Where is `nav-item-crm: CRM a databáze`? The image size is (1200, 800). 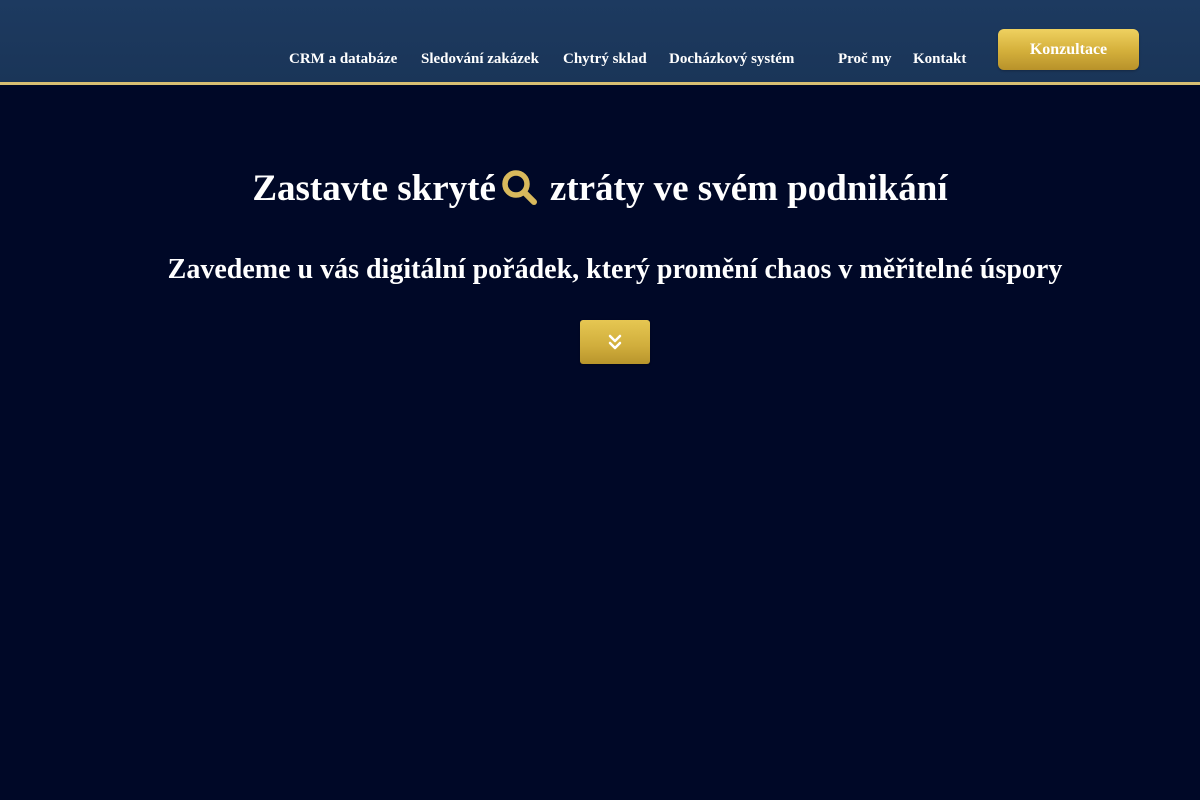
nav-item-crm: CRM a databáze is located at coordinates (343, 59).